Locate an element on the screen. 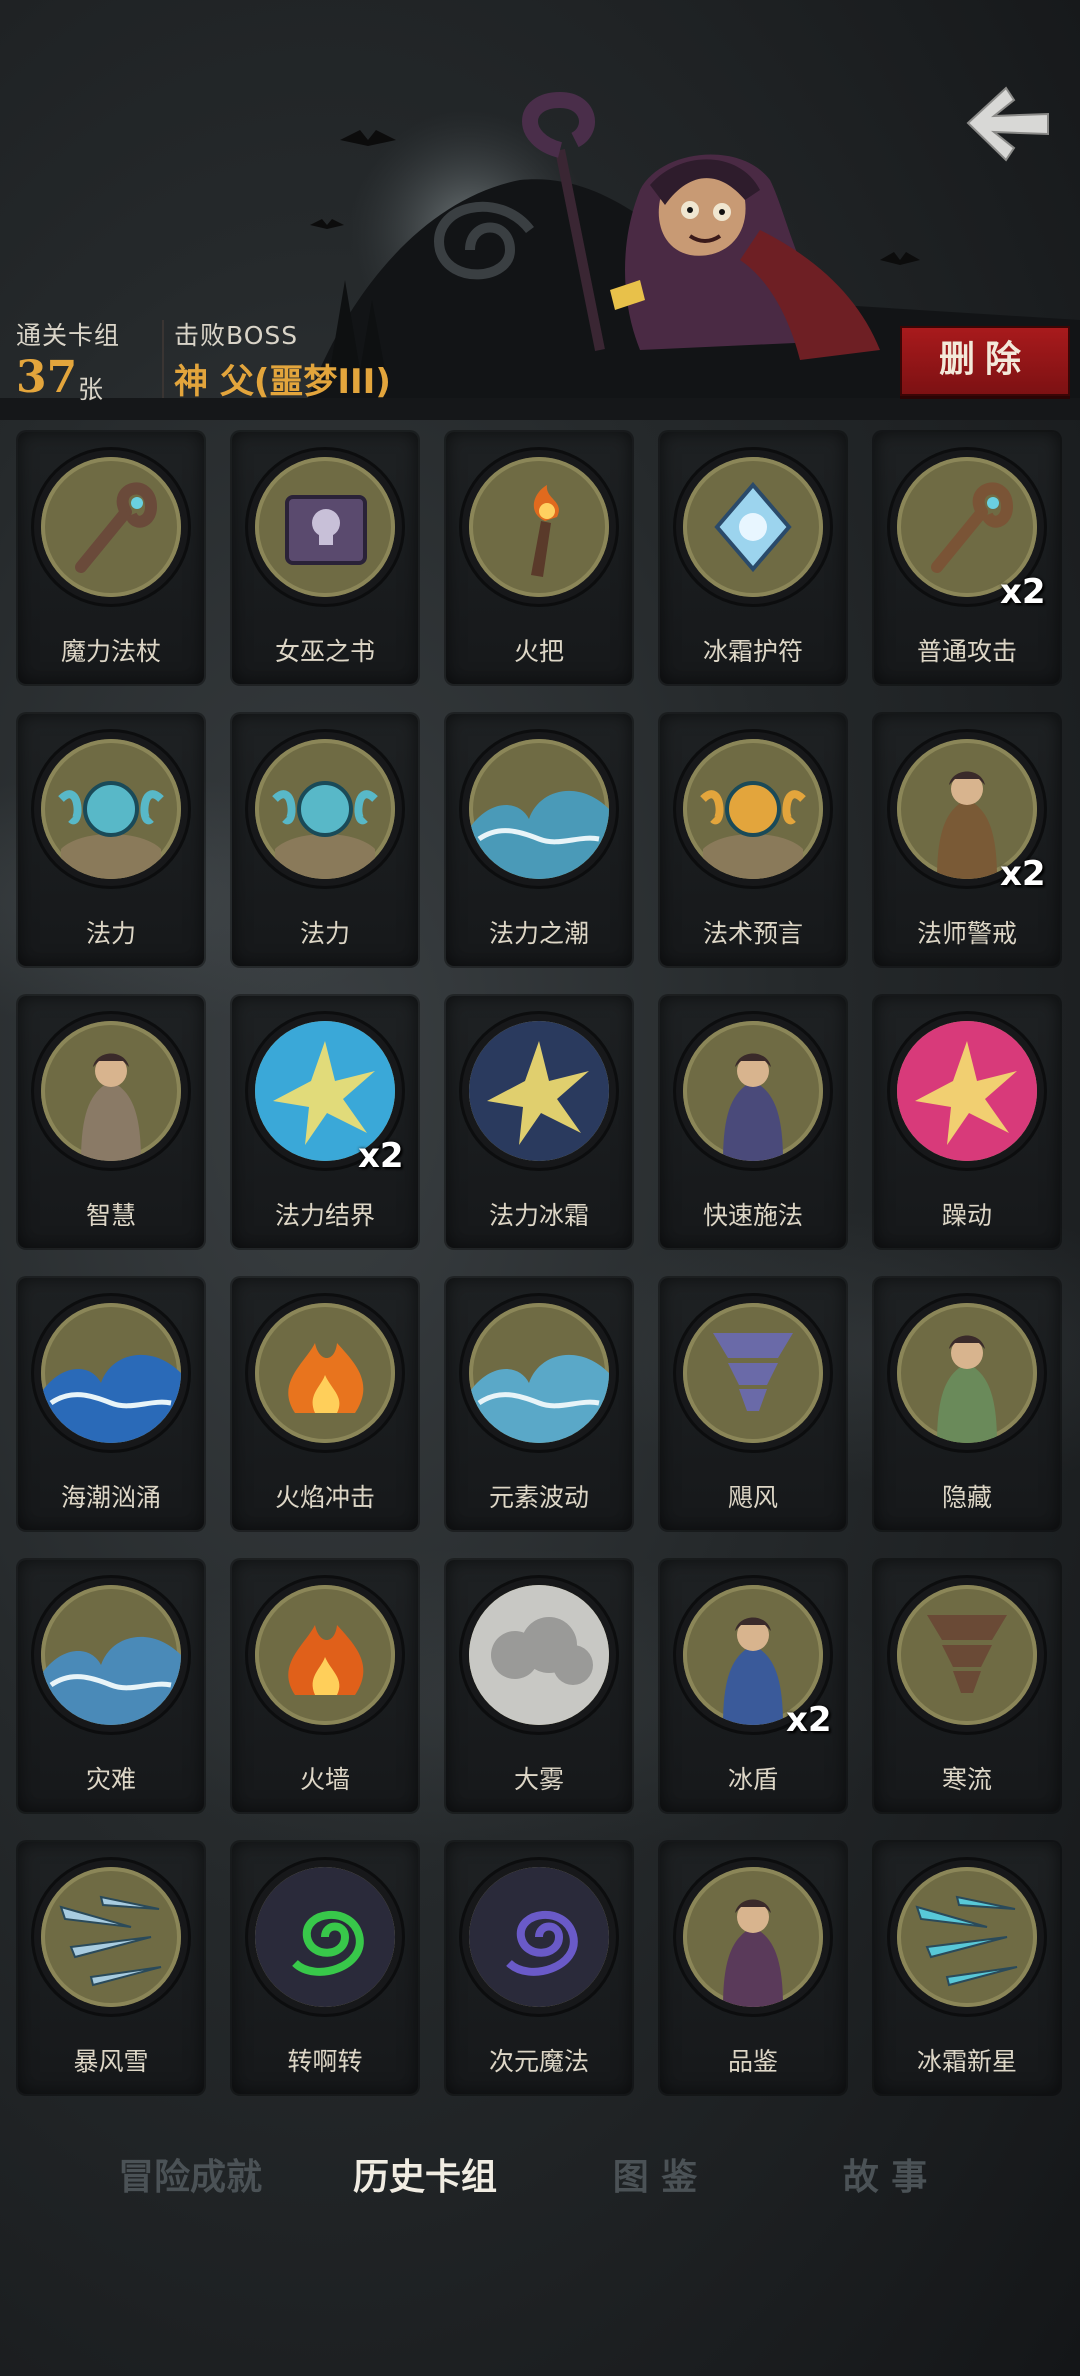 The width and height of the screenshot is (1080, 2376). tab-label: 历史卡组 is located at coordinates (424, 2177).